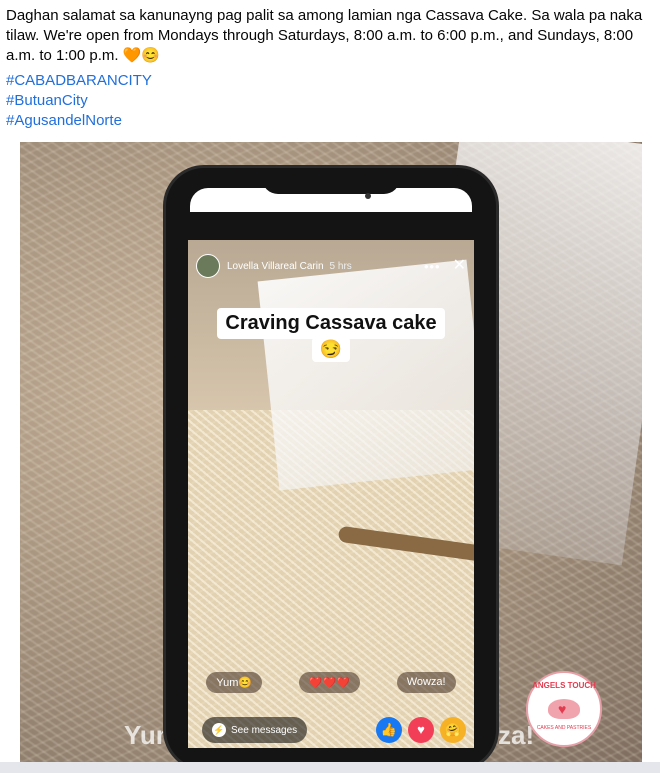  What do you see at coordinates (219, 730) in the screenshot?
I see `messenger-icon: ⚡` at bounding box center [219, 730].